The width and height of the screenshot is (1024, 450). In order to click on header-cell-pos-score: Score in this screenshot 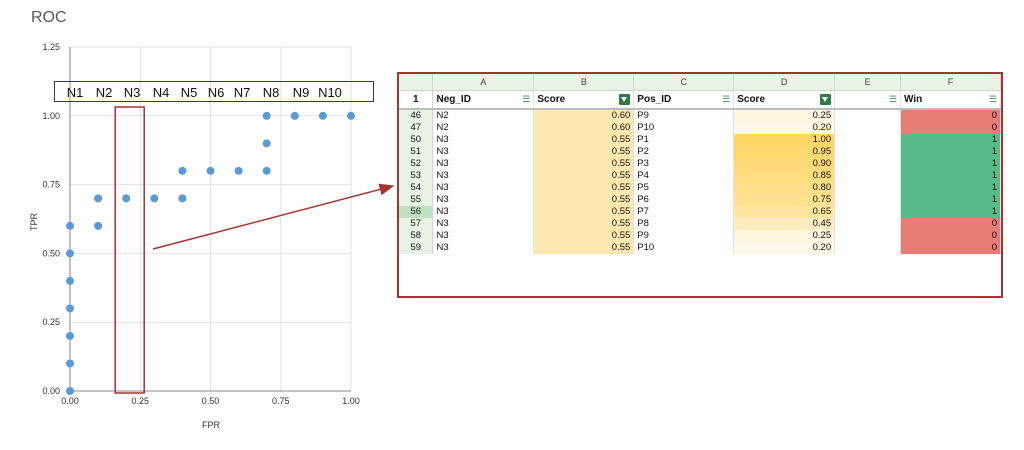, I will do `click(784, 100)`.